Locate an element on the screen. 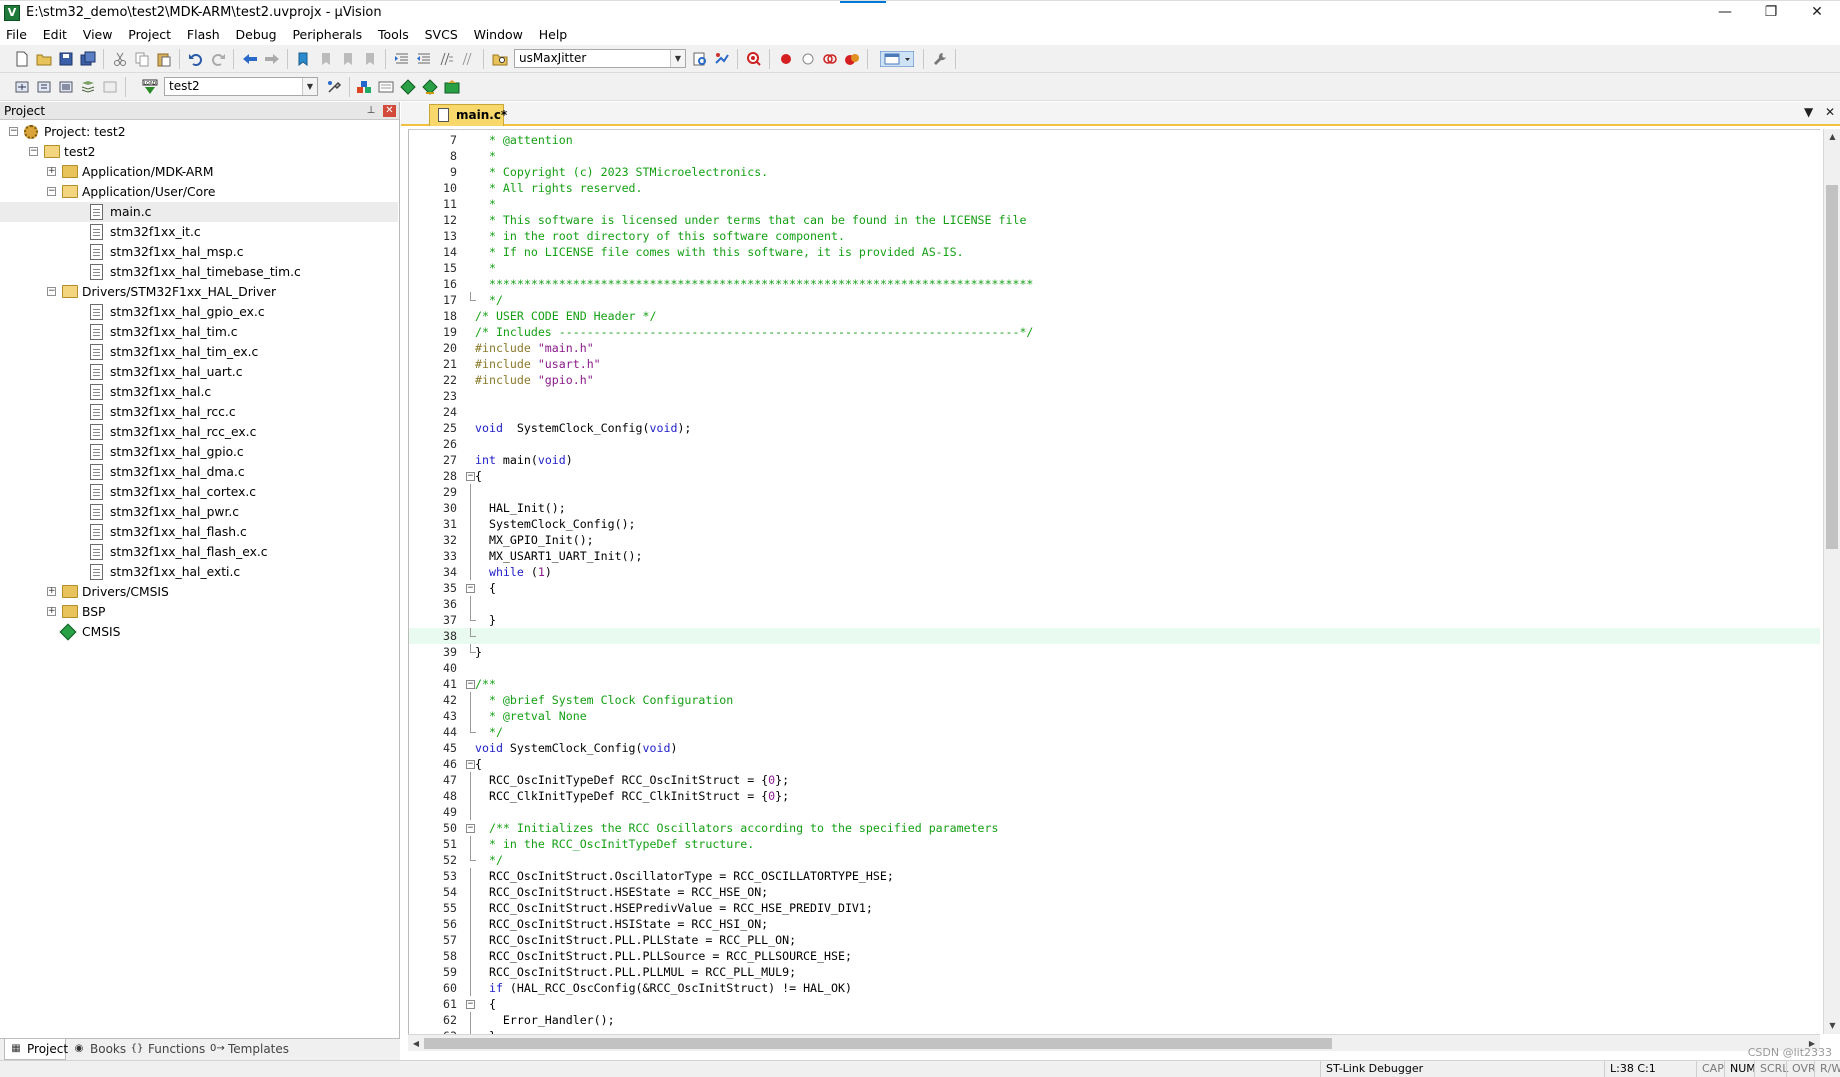  disable-breakpoints-icon is located at coordinates (830, 59).